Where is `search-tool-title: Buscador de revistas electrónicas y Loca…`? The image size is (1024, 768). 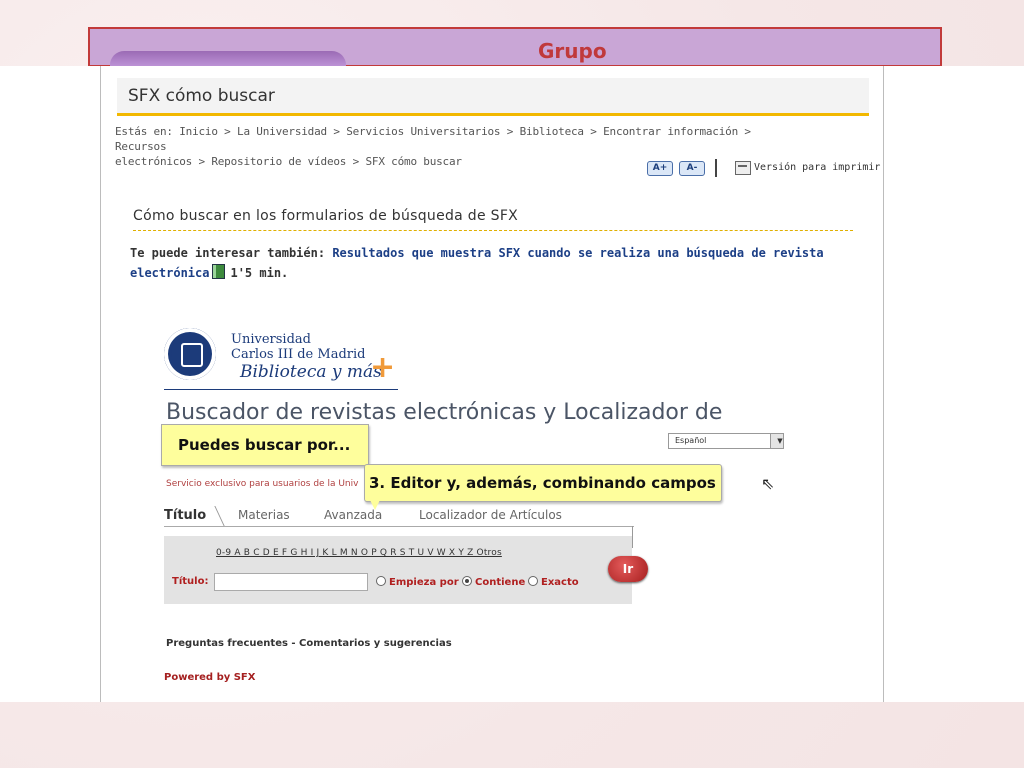
search-tool-title: Buscador de revistas electrónicas y Loca… is located at coordinates (444, 412).